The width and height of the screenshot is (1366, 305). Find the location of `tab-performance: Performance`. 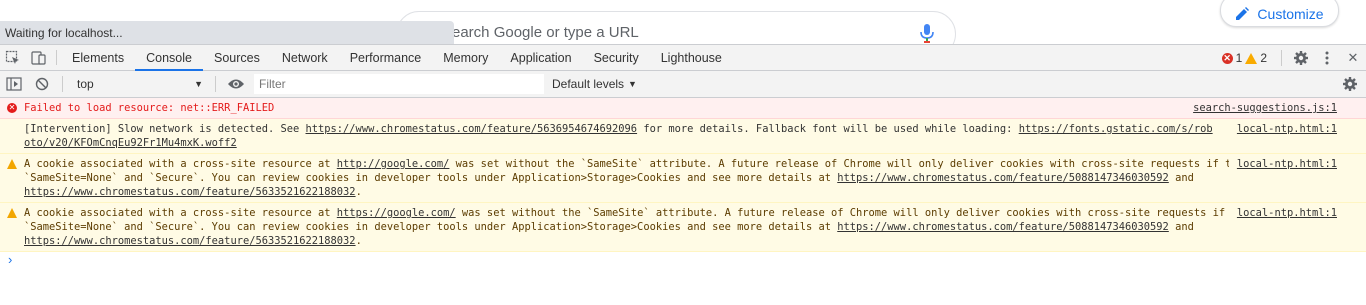

tab-performance: Performance is located at coordinates (386, 57).